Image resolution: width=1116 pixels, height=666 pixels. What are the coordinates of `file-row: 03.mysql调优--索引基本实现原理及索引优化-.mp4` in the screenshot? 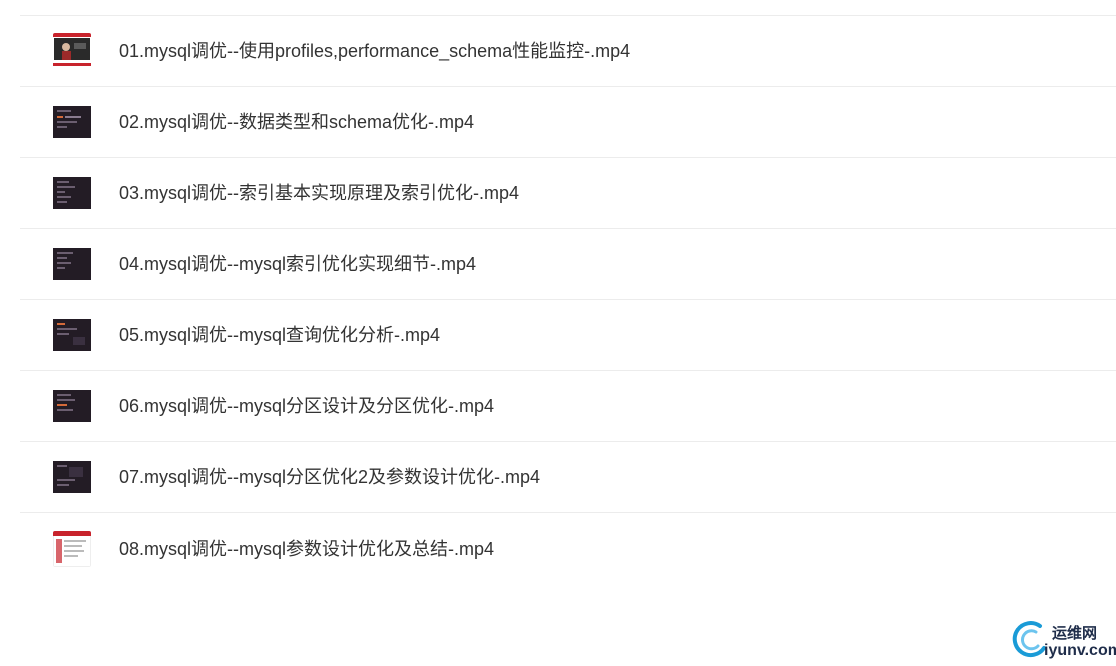 It's located at (568, 193).